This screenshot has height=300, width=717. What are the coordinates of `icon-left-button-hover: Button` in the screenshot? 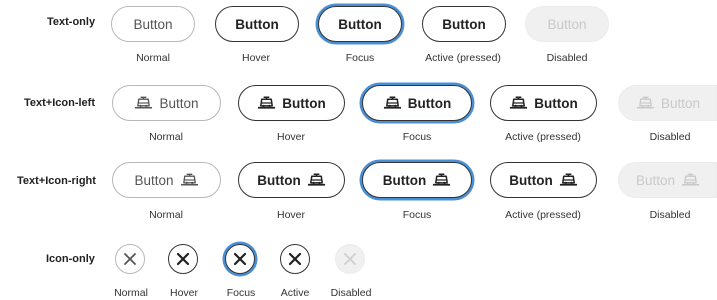 It's located at (291, 103).